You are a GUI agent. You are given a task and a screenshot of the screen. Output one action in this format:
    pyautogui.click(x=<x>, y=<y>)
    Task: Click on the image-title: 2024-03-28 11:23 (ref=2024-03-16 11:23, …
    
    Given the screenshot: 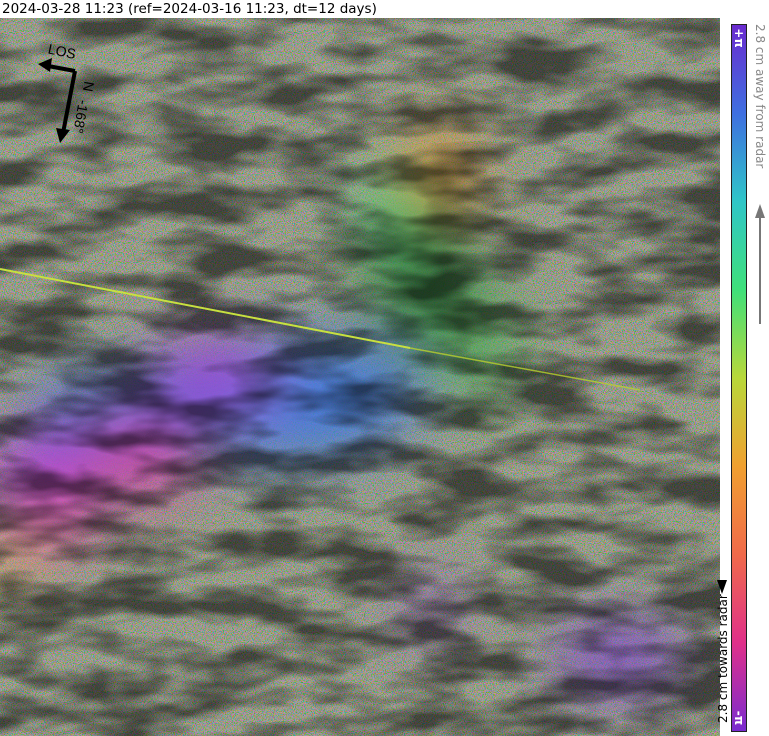 What is the action you would take?
    pyautogui.click(x=189, y=9)
    